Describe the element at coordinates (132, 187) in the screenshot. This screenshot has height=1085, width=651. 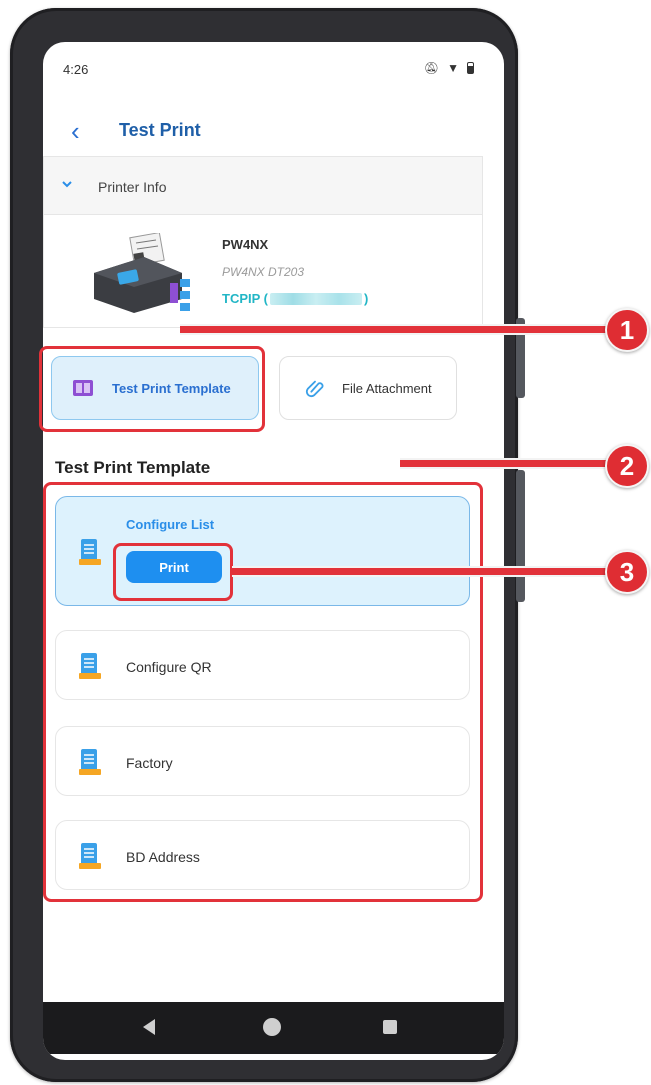
I see `printer-info-title: Printer Info` at that location.